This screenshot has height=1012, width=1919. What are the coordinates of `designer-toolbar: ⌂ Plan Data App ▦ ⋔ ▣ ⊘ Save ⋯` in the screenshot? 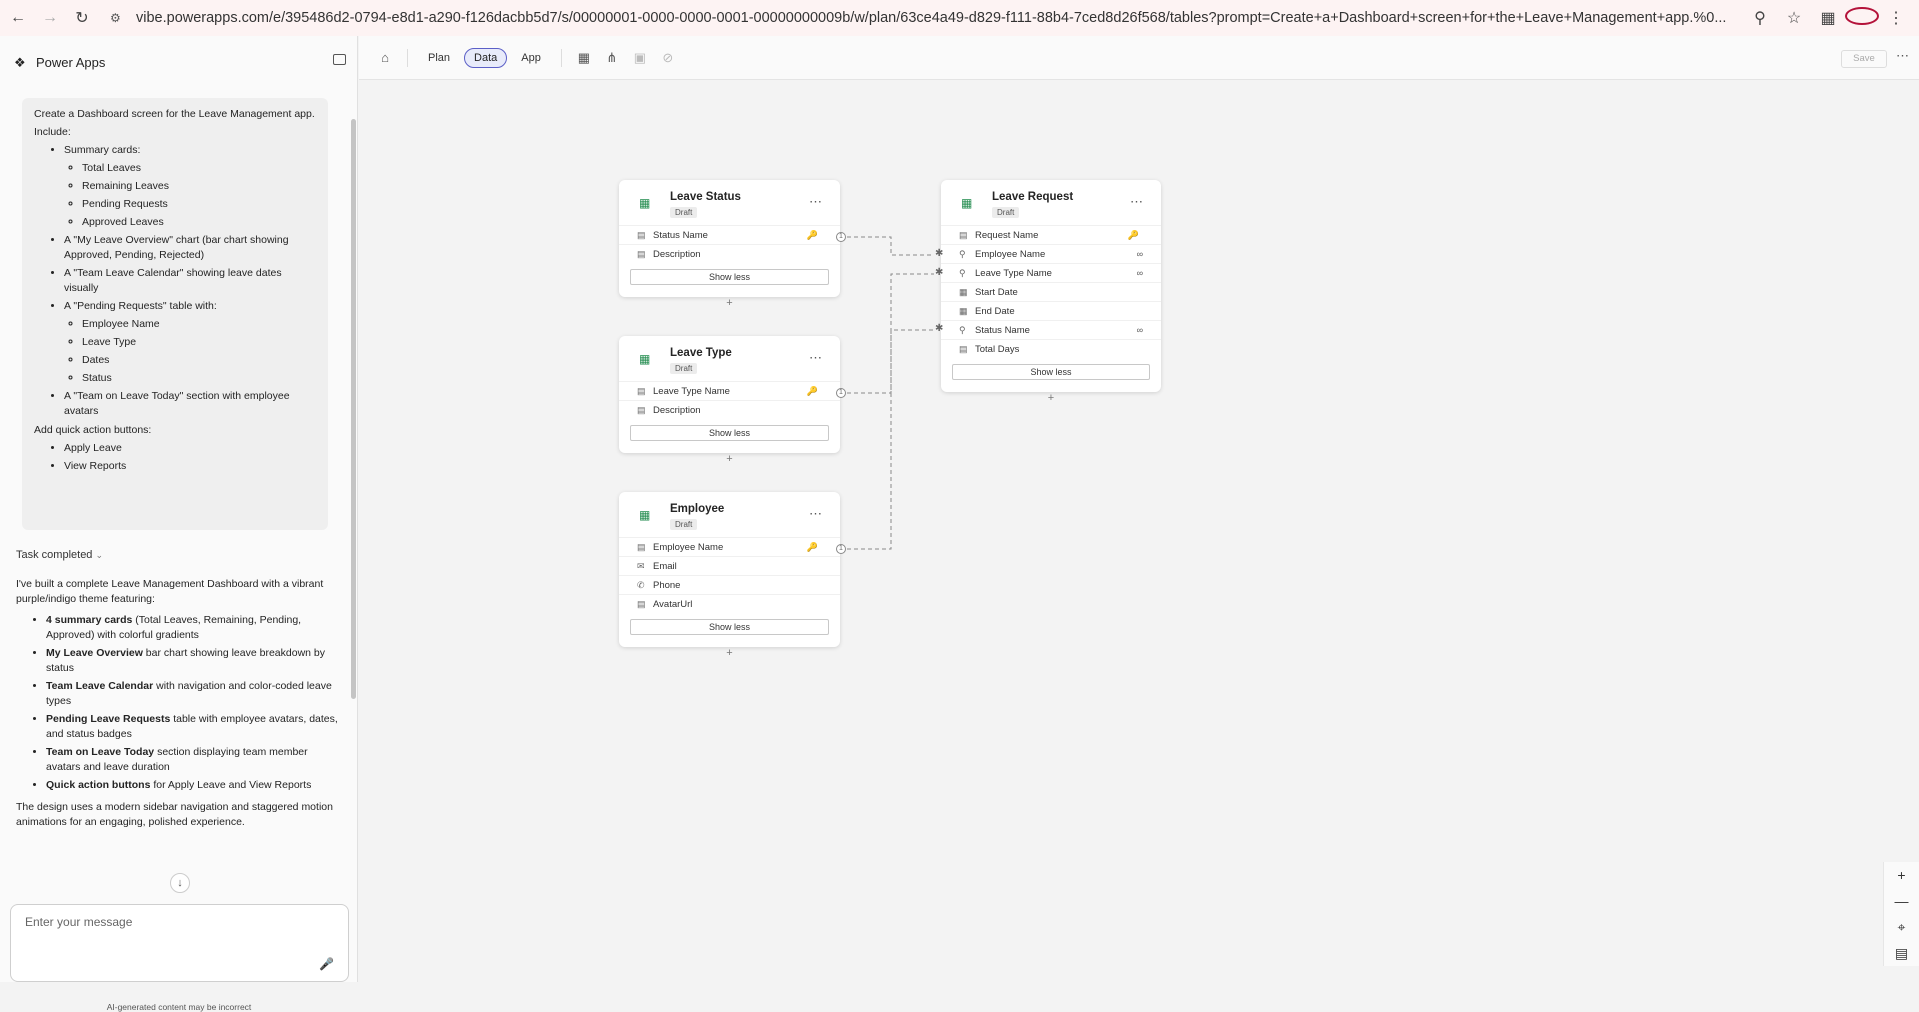 It's located at (1139, 58).